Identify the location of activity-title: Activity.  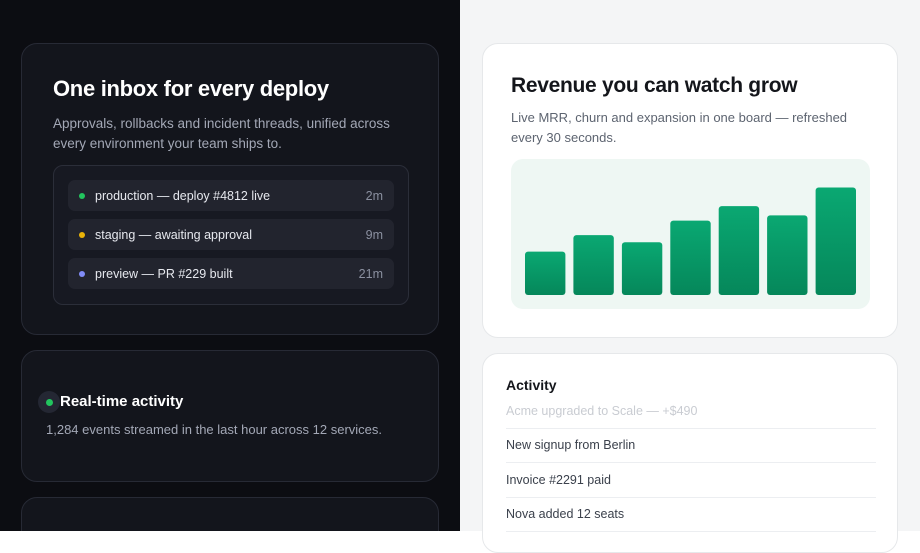
(531, 385).